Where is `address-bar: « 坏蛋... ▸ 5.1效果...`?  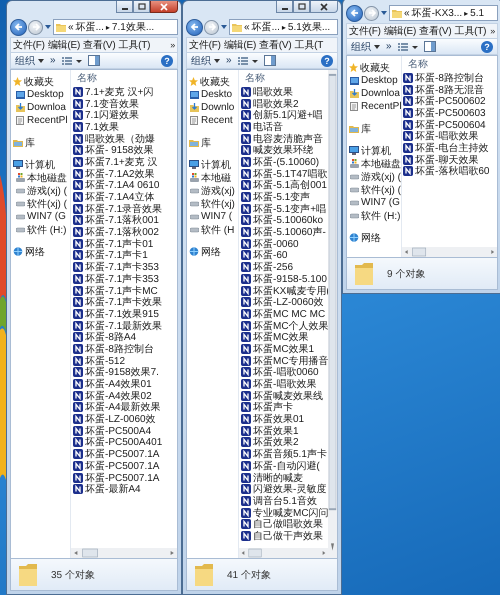 address-bar: « 坏蛋... ▸ 5.1效果... is located at coordinates (283, 27).